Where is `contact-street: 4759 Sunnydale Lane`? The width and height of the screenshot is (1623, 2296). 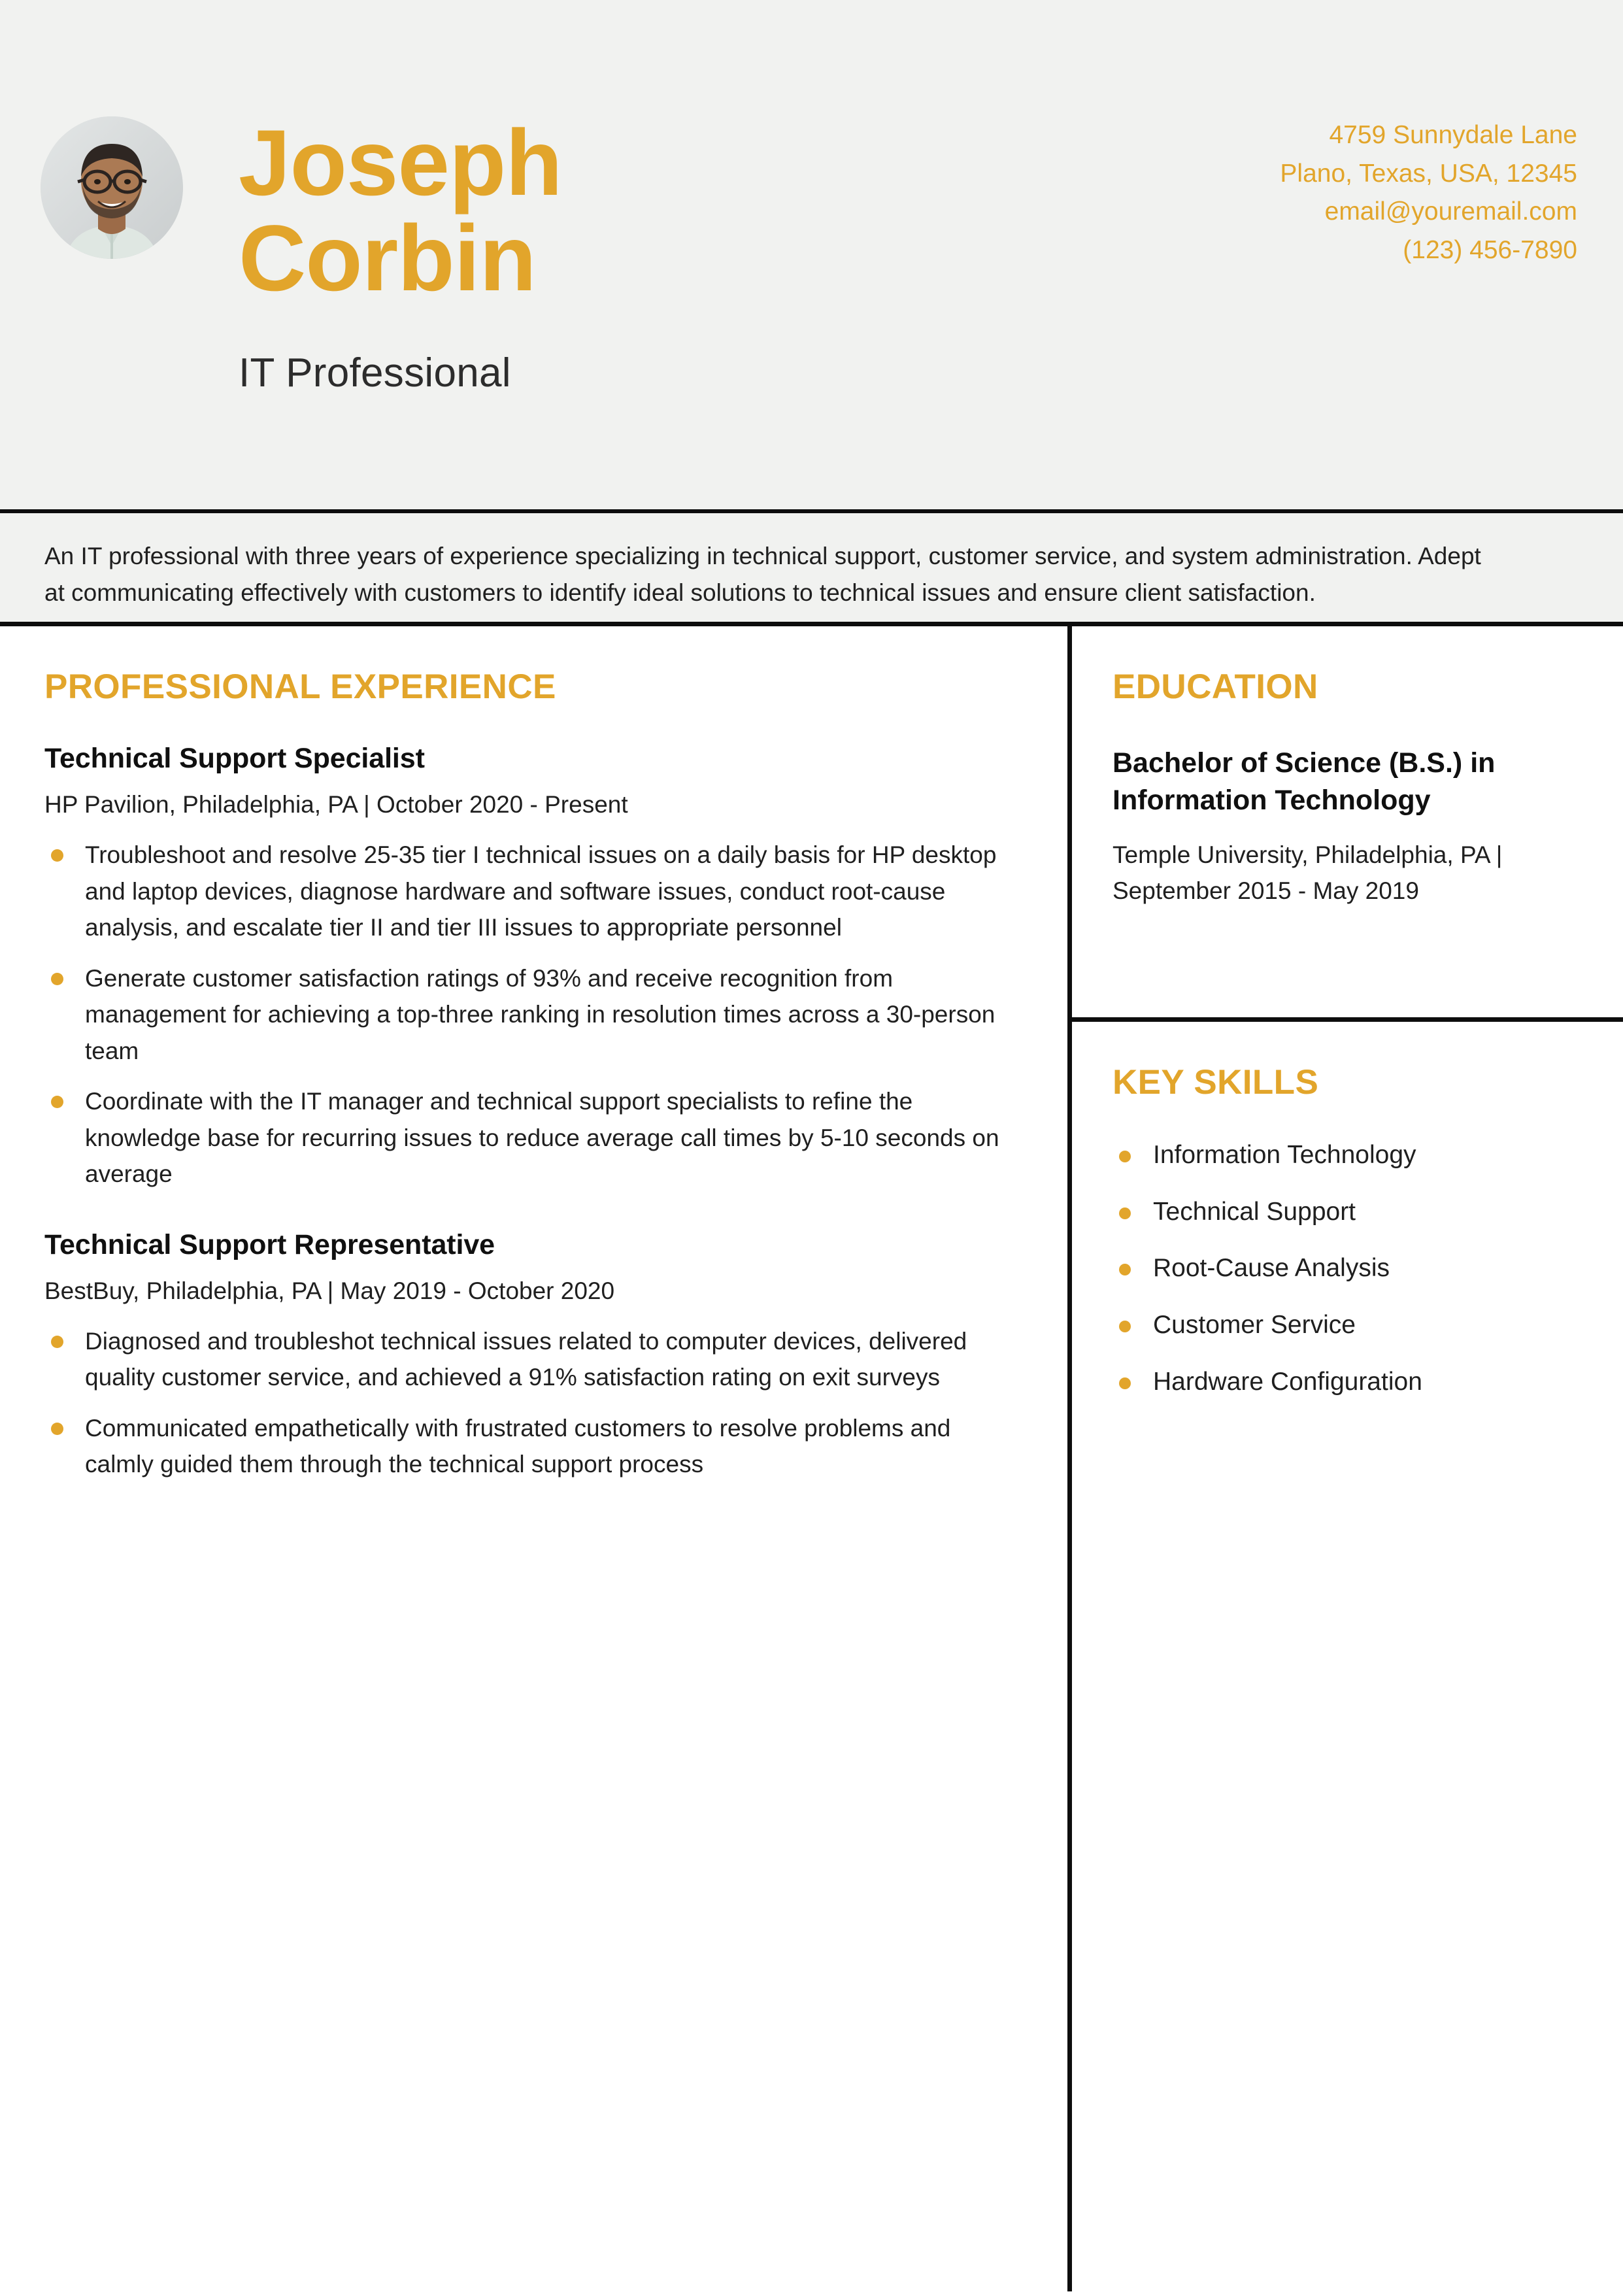 contact-street: 4759 Sunnydale Lane is located at coordinates (1453, 135).